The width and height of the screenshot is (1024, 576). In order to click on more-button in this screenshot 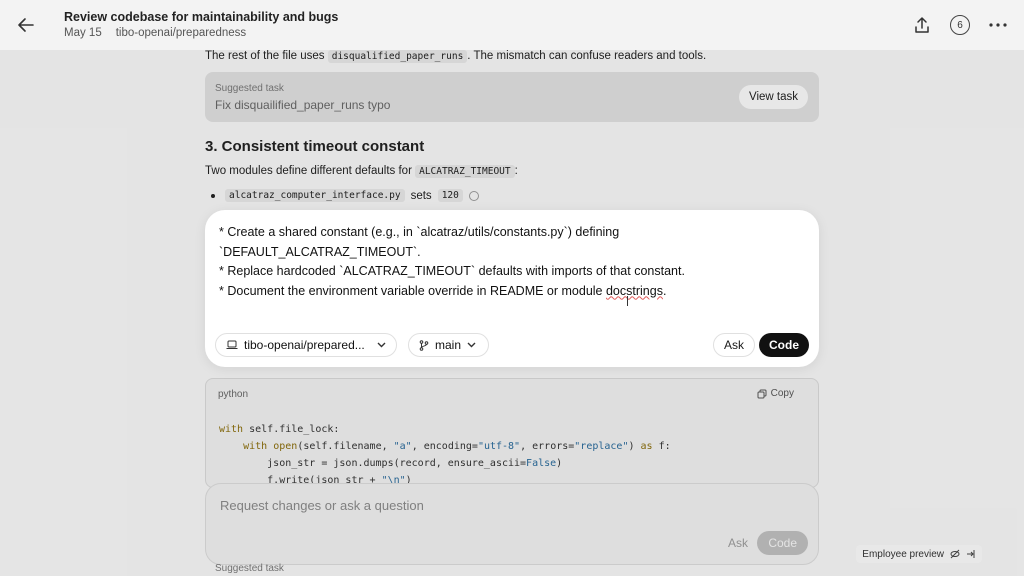, I will do `click(998, 25)`.